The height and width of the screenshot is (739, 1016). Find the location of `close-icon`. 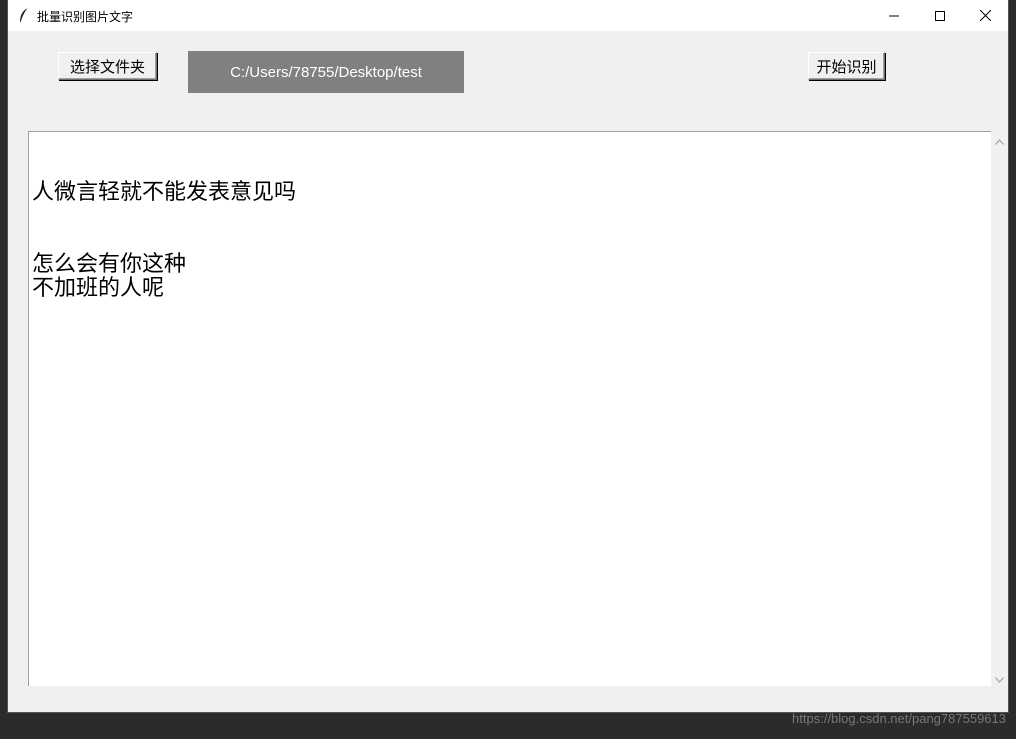

close-icon is located at coordinates (985, 15).